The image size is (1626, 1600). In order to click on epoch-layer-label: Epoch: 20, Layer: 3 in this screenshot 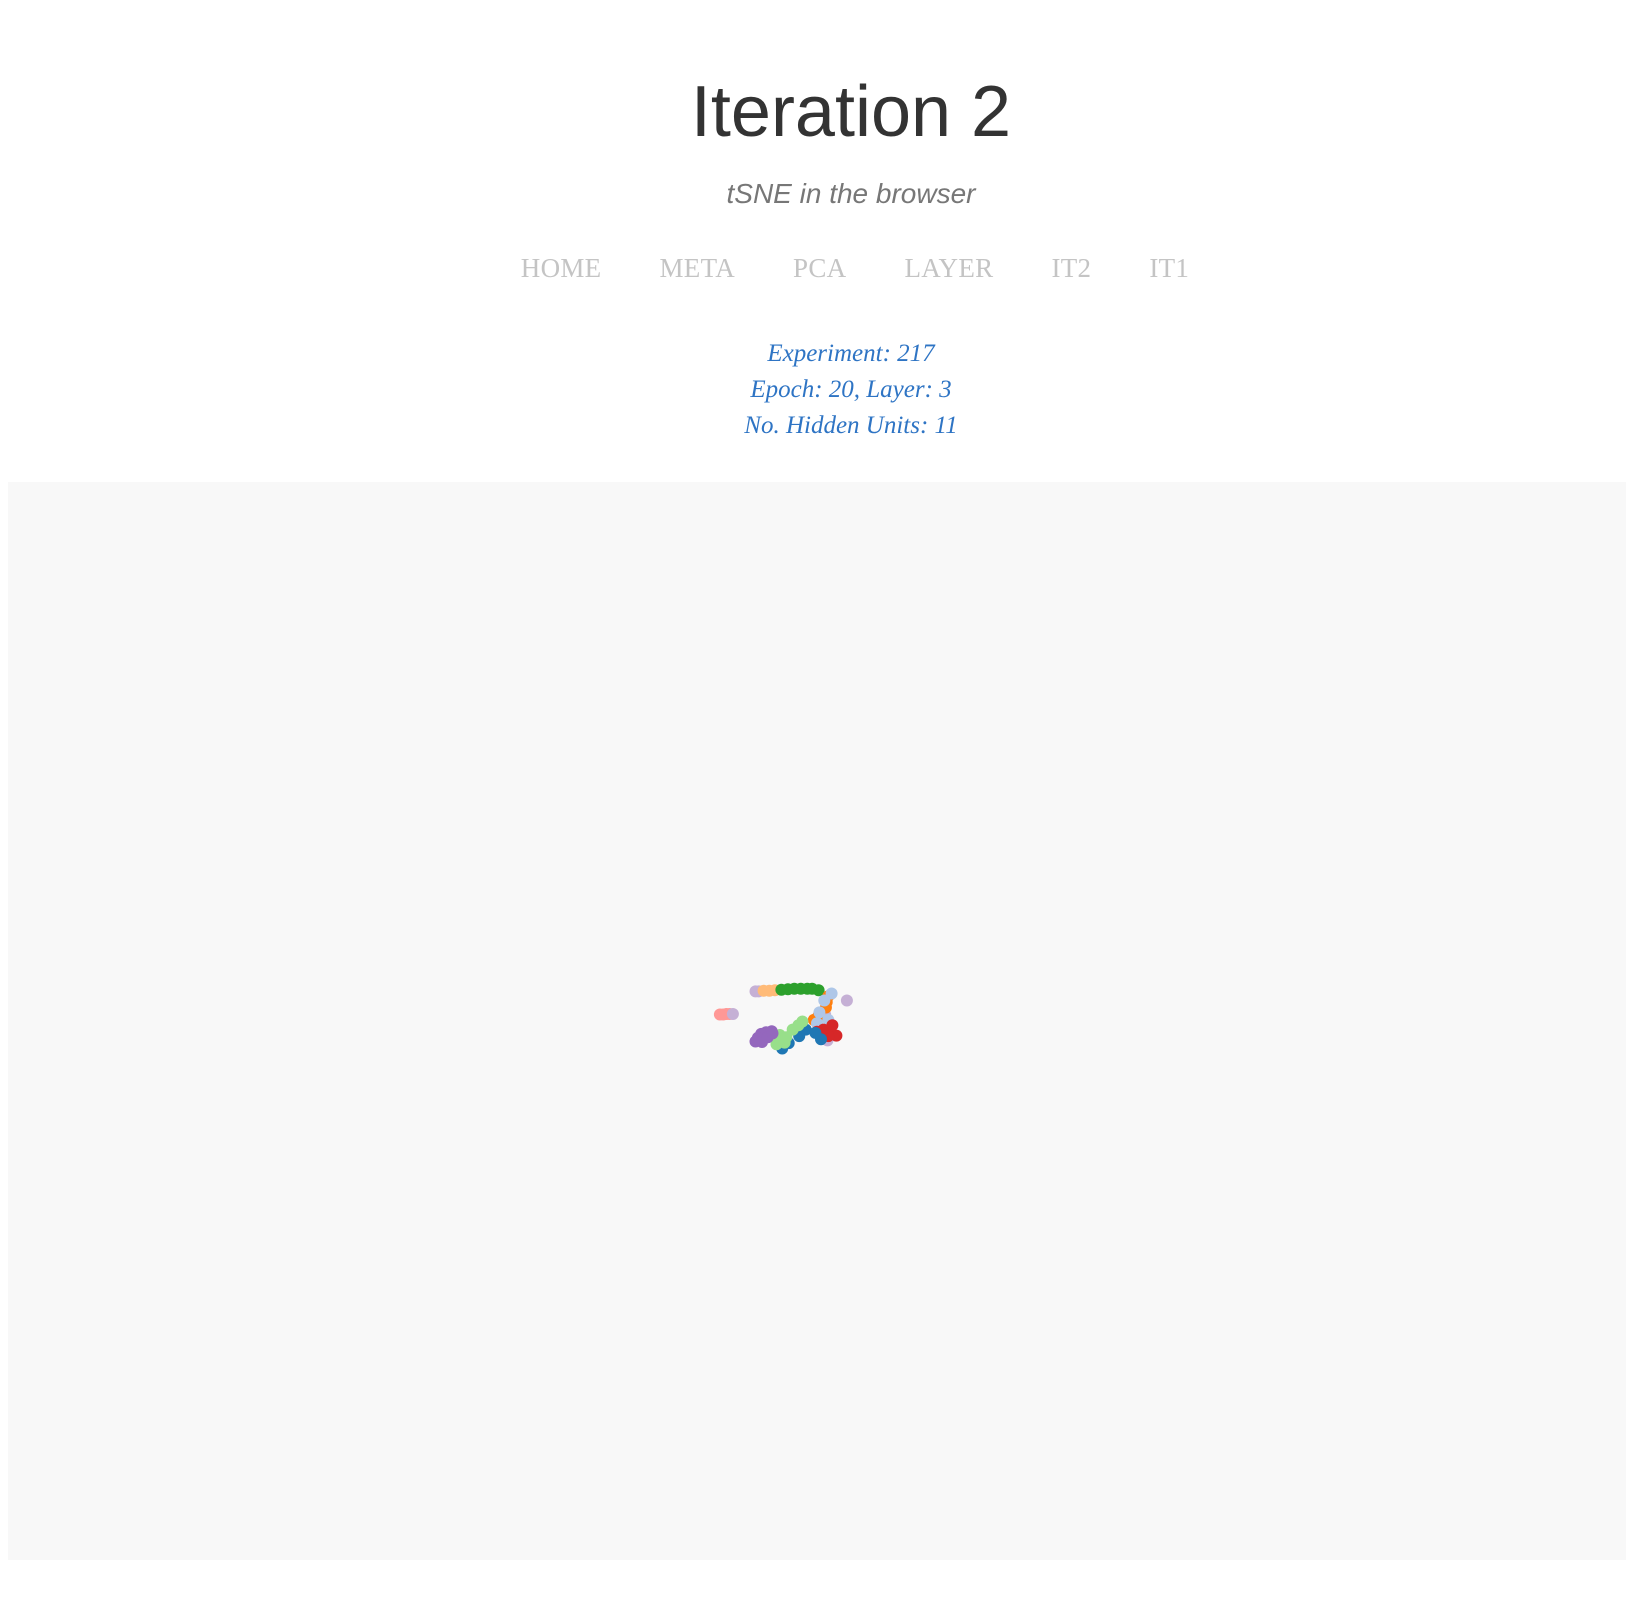, I will do `click(851, 389)`.